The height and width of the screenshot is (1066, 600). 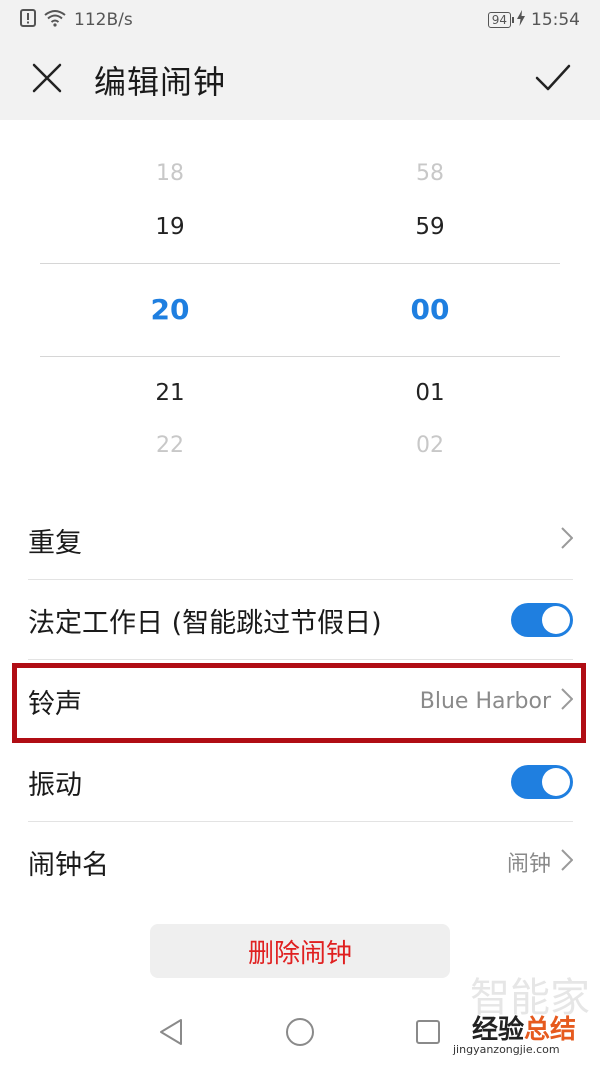 I want to click on workday-right, so click(x=542, y=620).